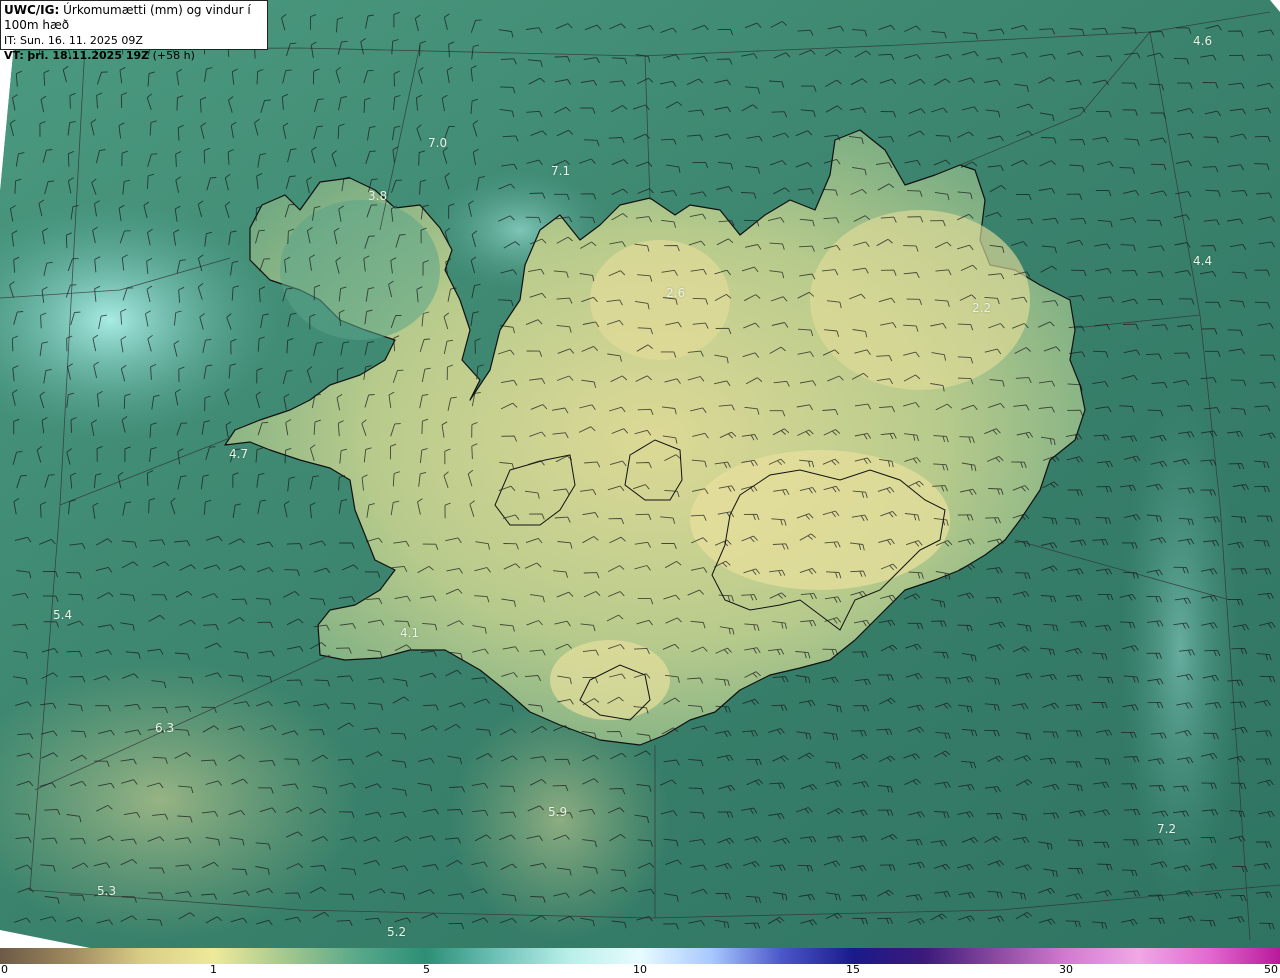  Describe the element at coordinates (1066, 969) in the screenshot. I see `colorbar-tick-label: 30` at that location.